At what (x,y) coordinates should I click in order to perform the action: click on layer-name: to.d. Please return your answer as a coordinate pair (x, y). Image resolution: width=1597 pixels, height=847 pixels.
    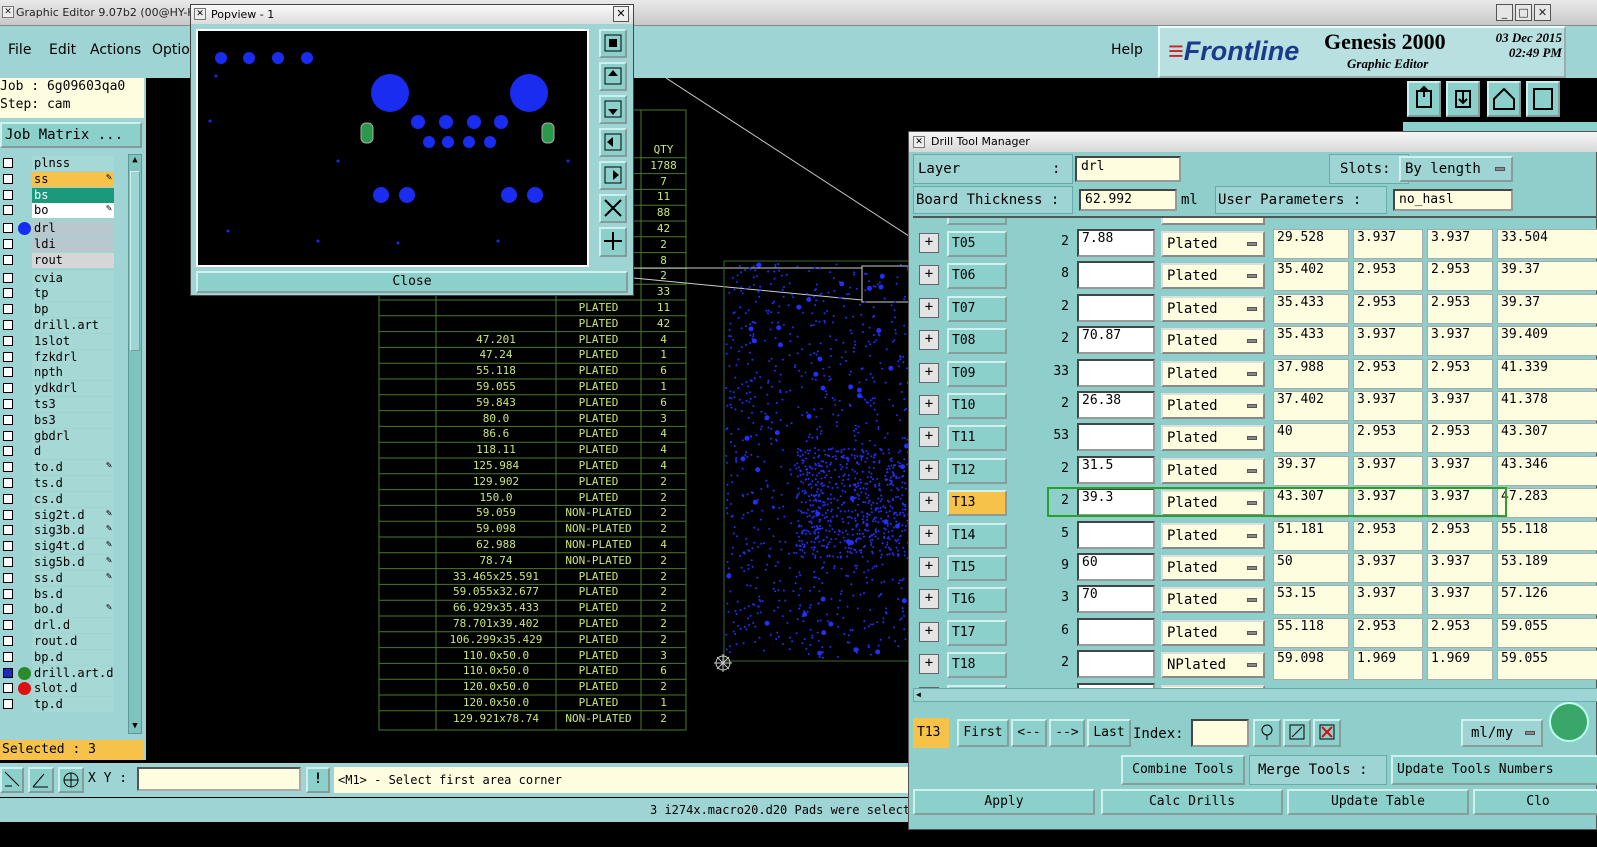
    Looking at the image, I should click on (73, 468).